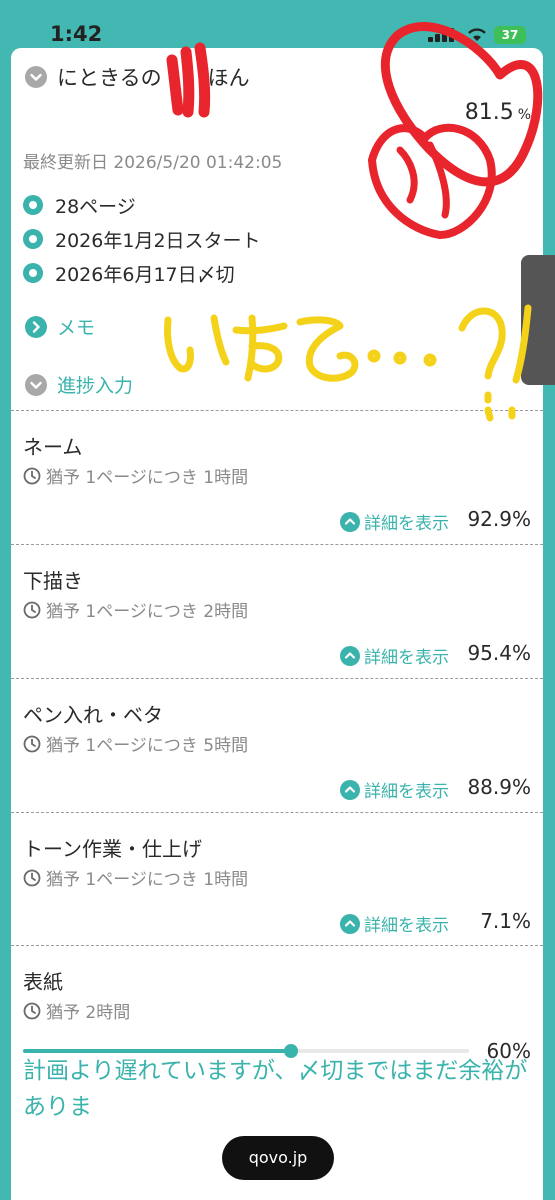  Describe the element at coordinates (53, 447) in the screenshot. I see `task-name: ネーム` at that location.